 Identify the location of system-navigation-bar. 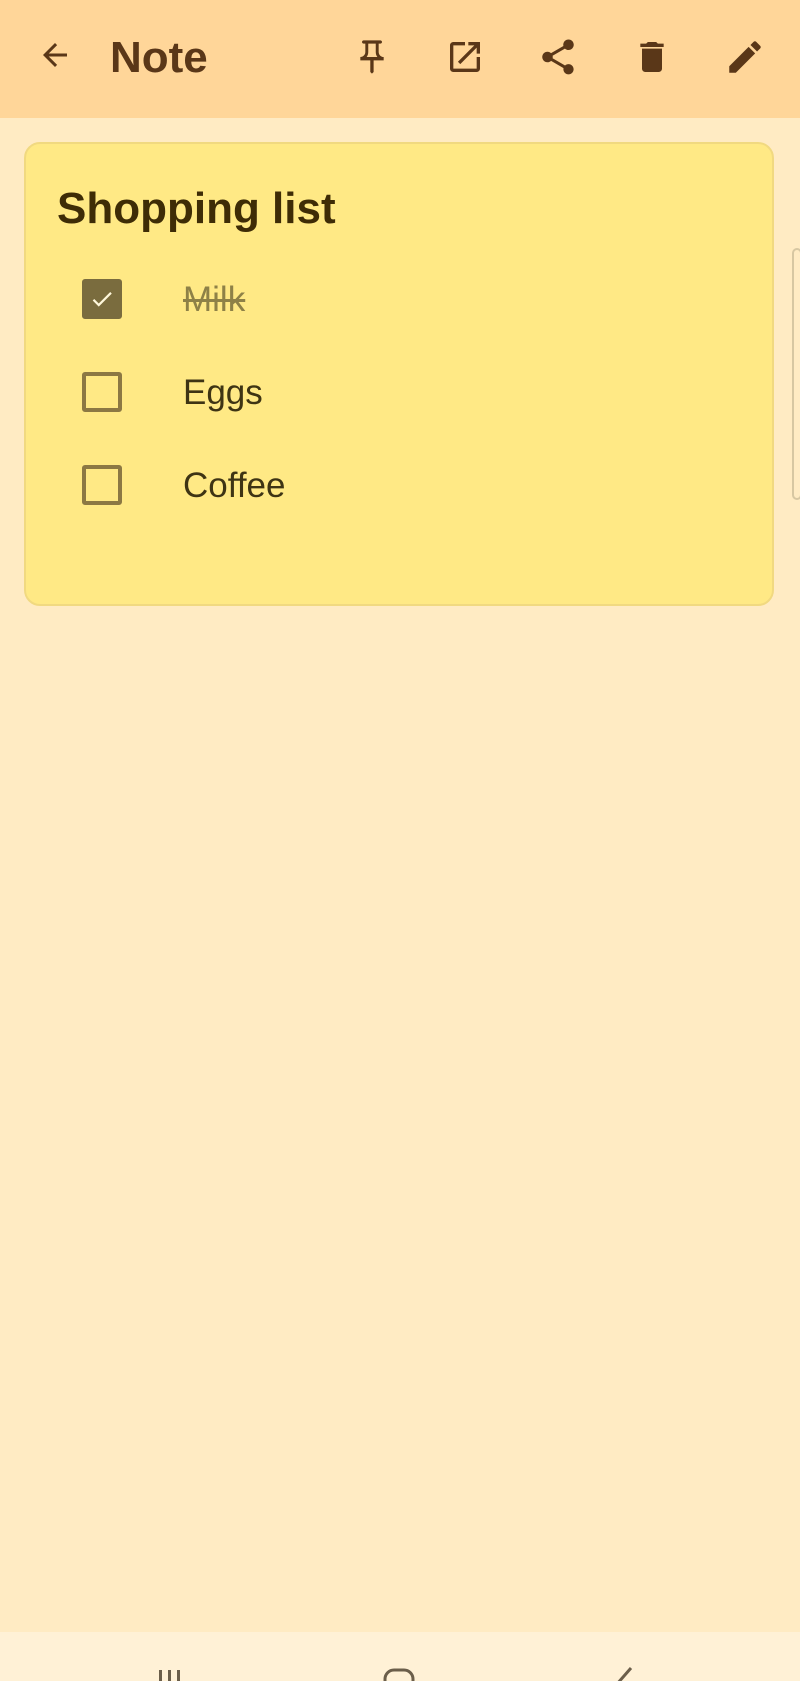
(400, 1656).